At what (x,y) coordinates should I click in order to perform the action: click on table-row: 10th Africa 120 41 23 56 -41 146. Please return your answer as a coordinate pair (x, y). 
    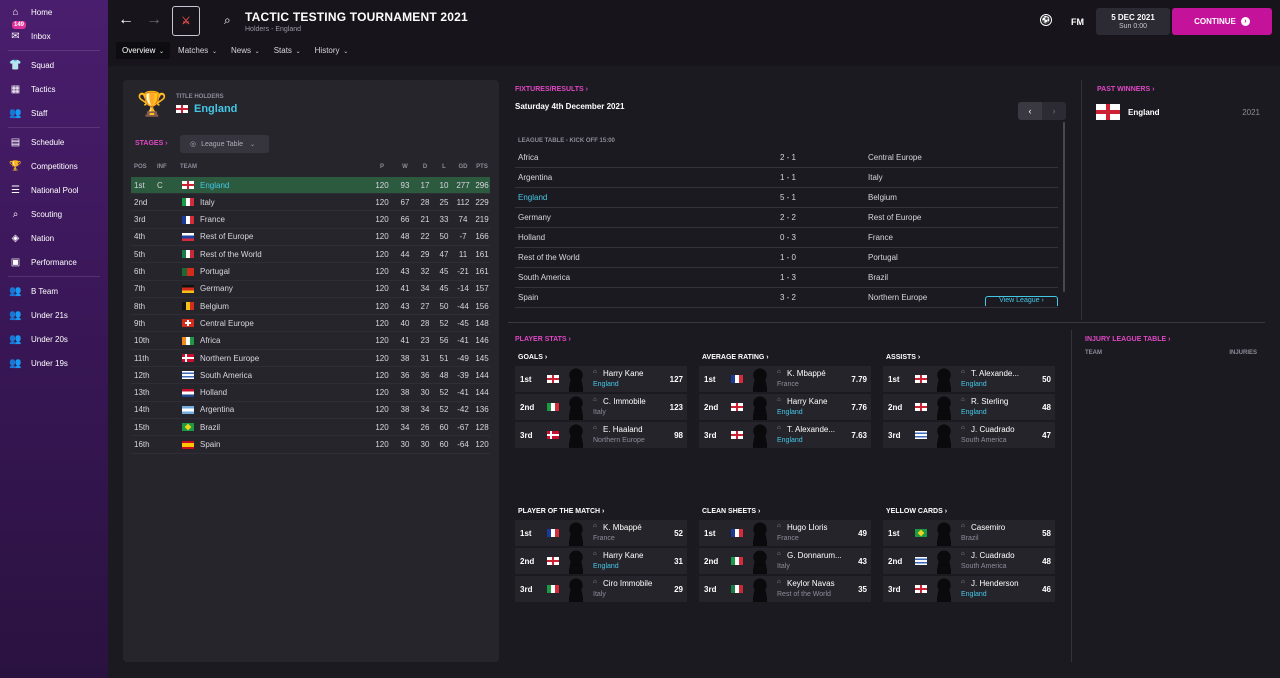
    Looking at the image, I should click on (310, 341).